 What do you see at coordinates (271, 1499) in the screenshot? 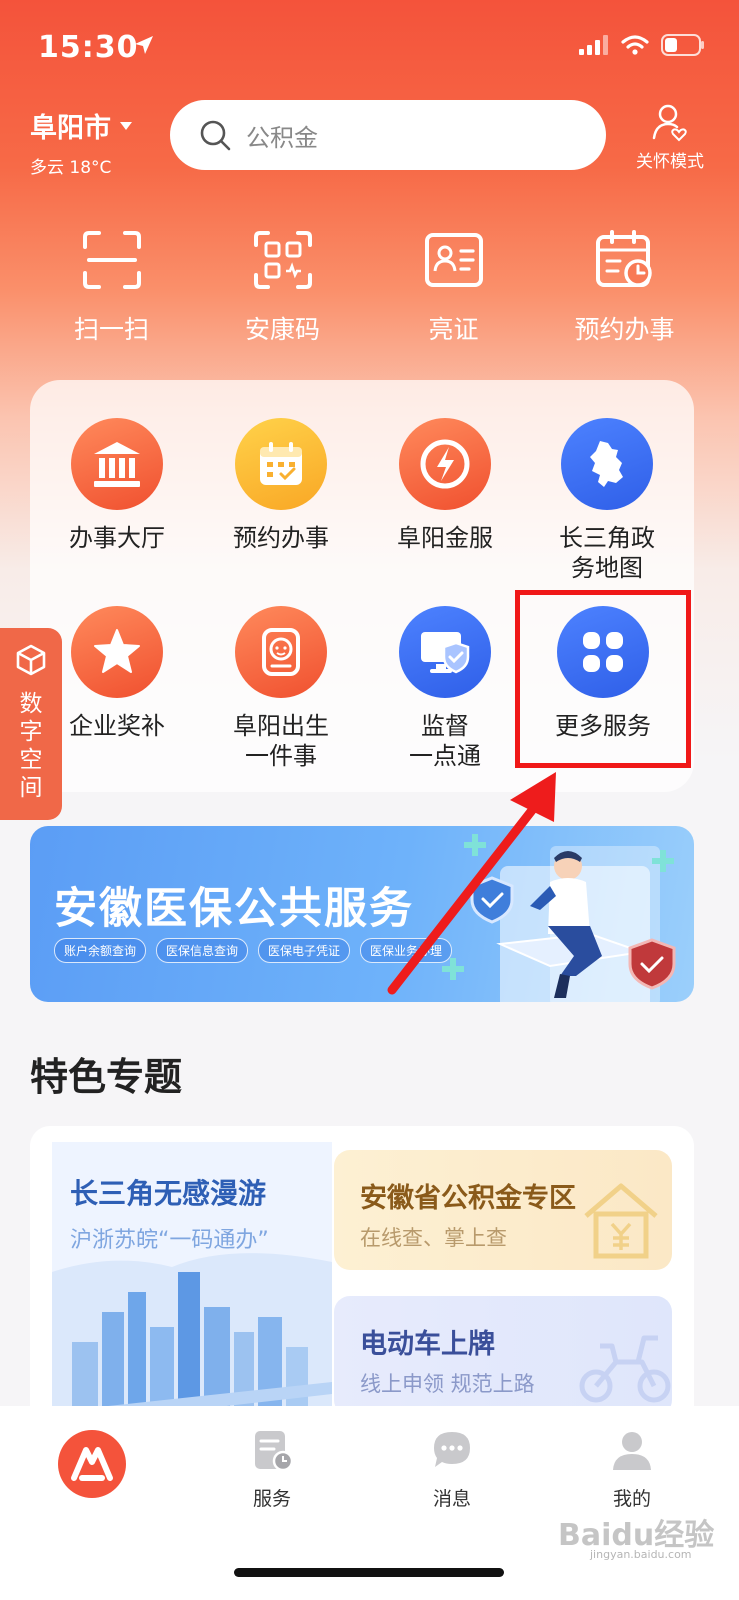
I see `tab-label: 服务` at bounding box center [271, 1499].